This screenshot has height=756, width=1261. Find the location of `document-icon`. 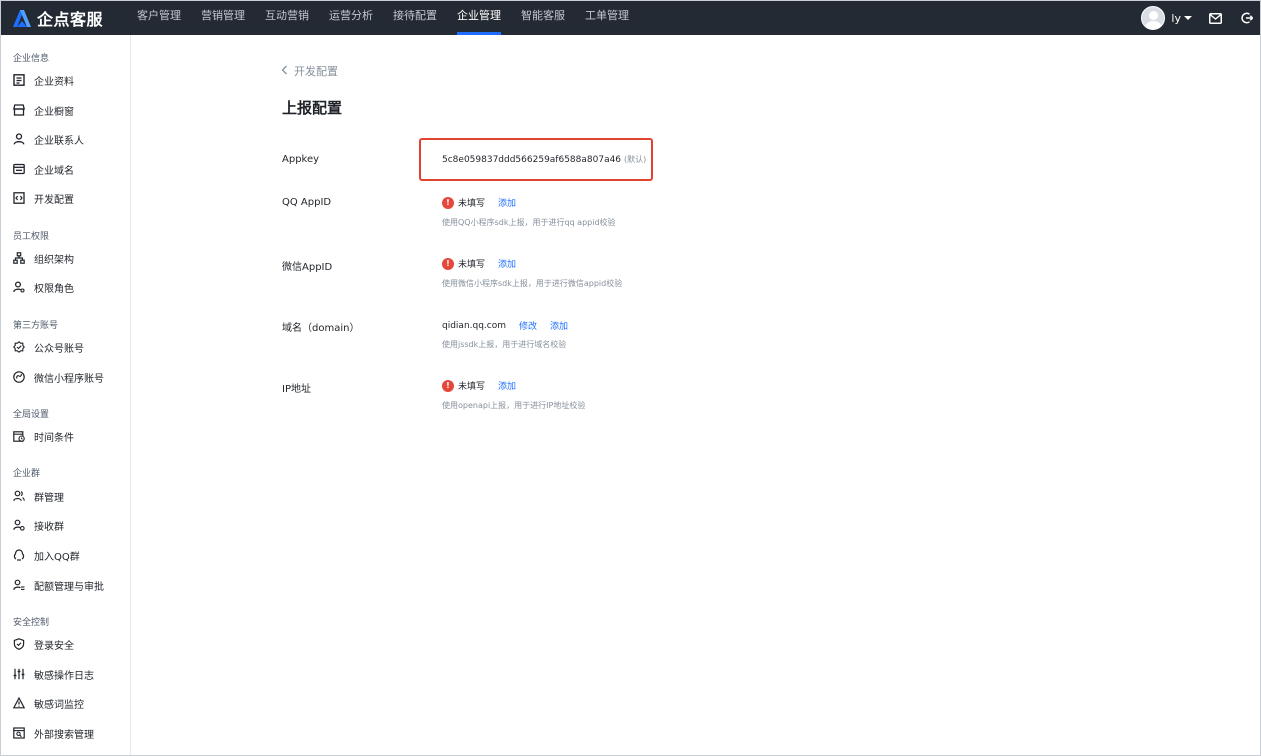

document-icon is located at coordinates (18, 80).